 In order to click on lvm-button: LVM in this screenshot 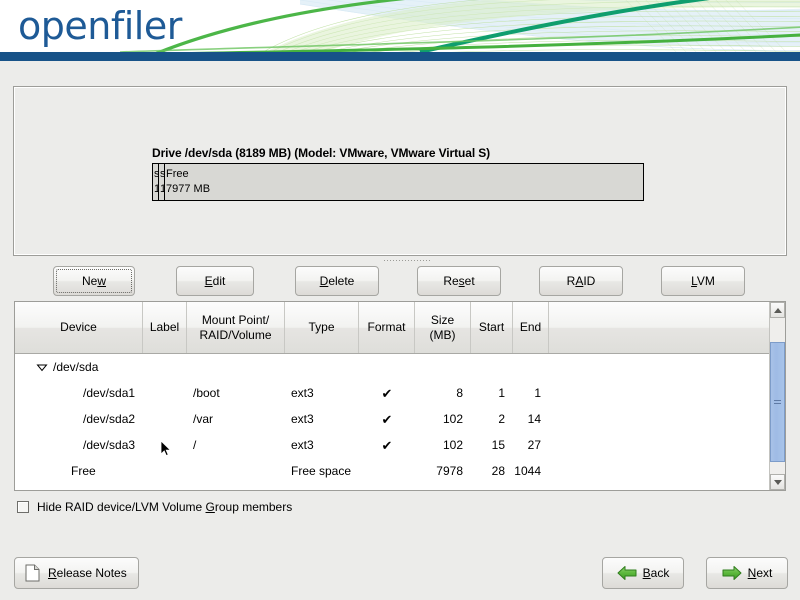, I will do `click(703, 281)`.